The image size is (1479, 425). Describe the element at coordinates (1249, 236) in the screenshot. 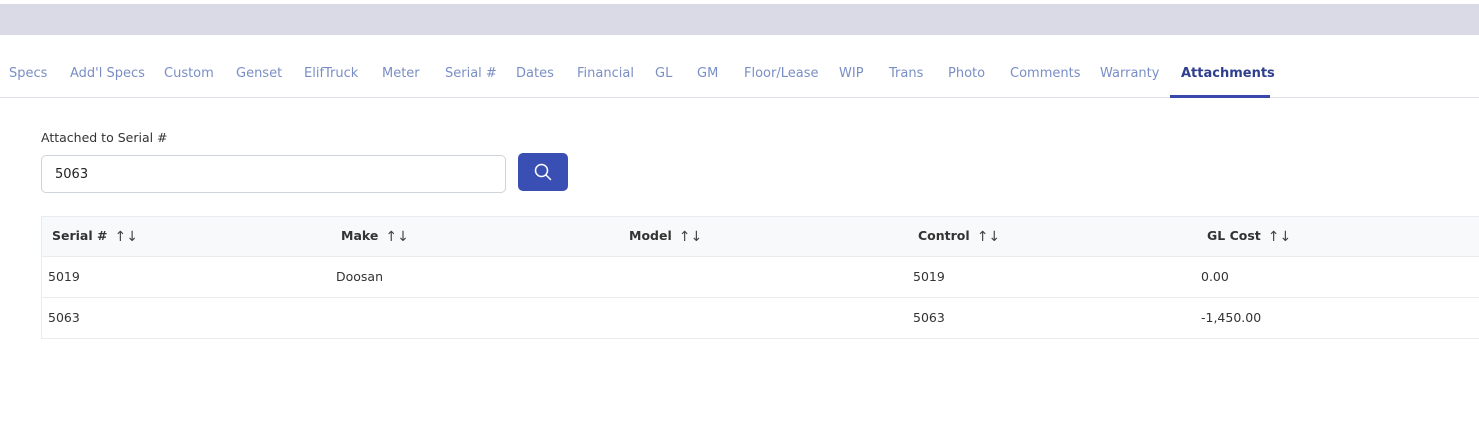

I see `column-header-gl-cost: GL Cost ↑↓` at that location.